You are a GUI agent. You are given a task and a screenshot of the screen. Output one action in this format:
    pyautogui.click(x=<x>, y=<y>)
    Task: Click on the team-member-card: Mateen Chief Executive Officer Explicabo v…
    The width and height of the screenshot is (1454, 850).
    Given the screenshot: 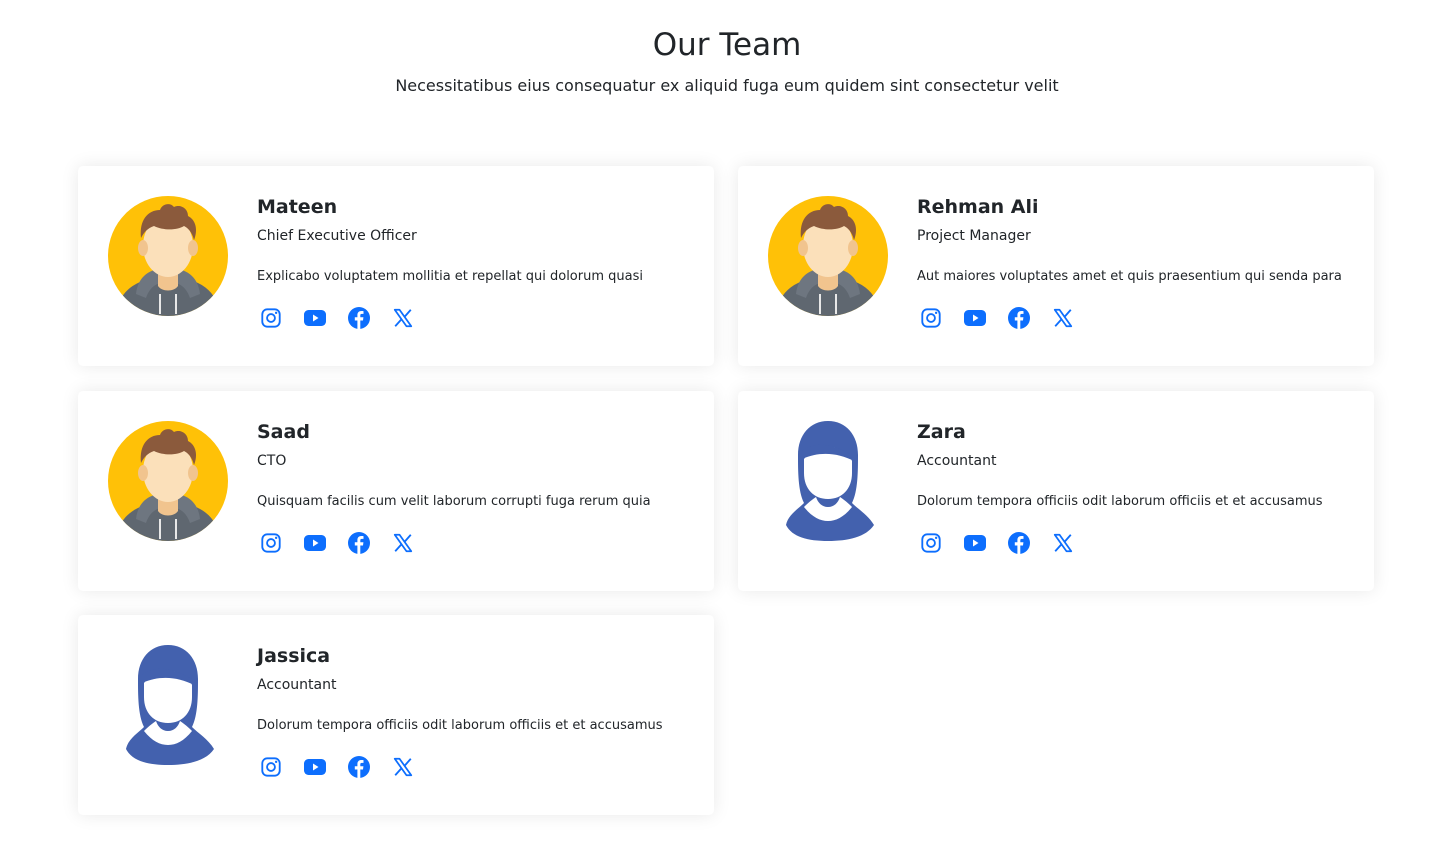 What is the action you would take?
    pyautogui.click(x=396, y=266)
    